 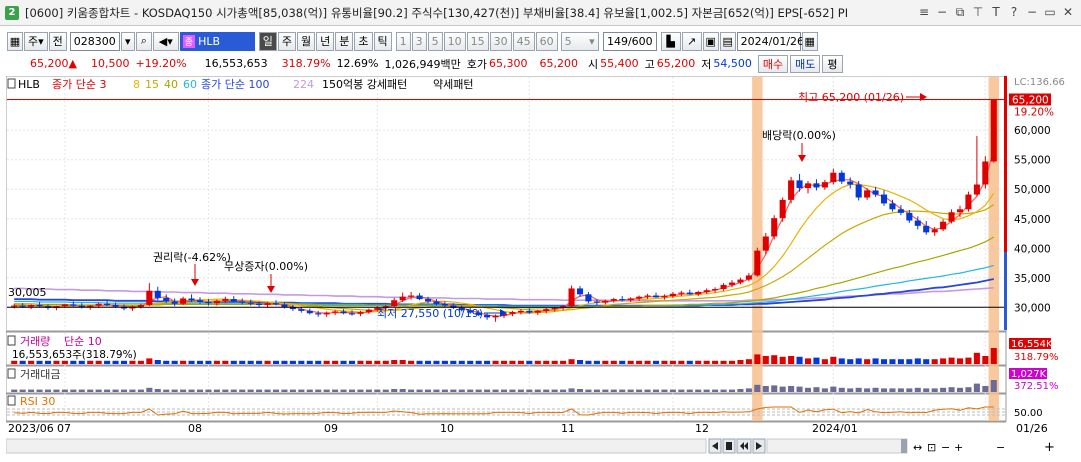 I want to click on stock-code-input: 028300, so click(x=94, y=41).